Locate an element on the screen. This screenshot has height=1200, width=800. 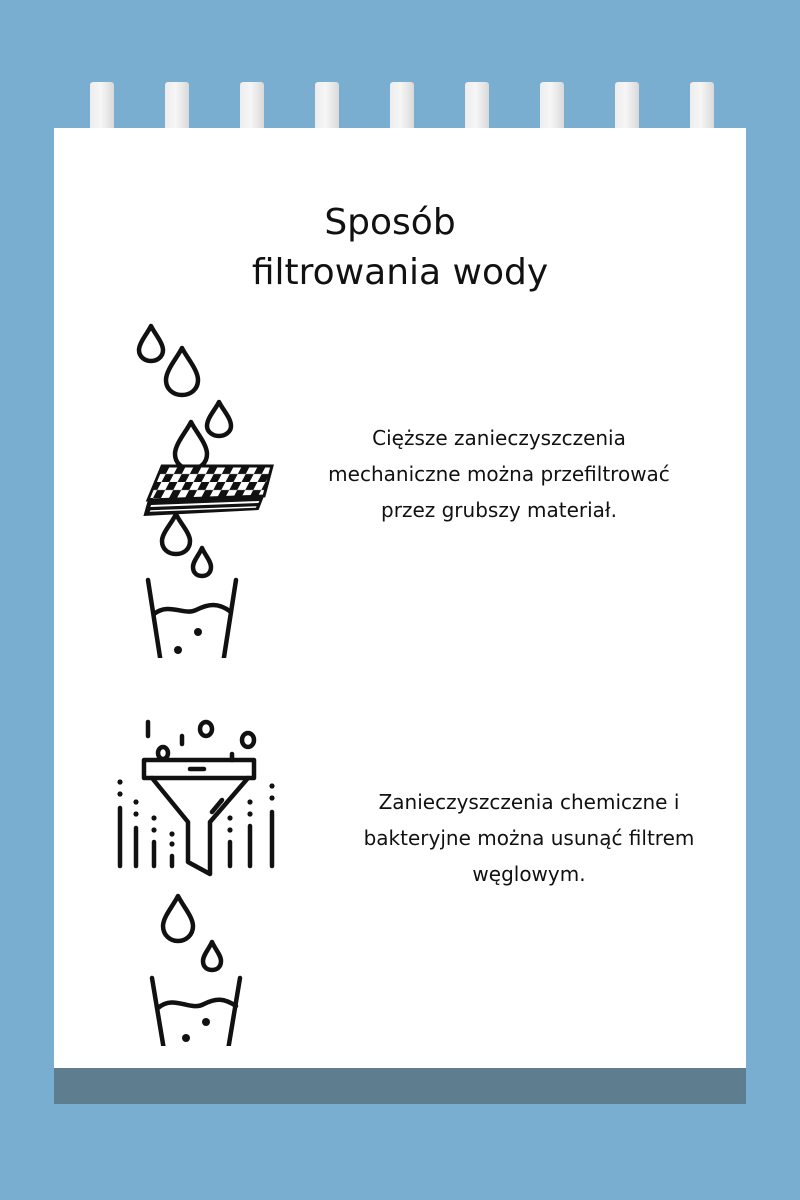
cloth-filter-icon is located at coordinates (205, 490).